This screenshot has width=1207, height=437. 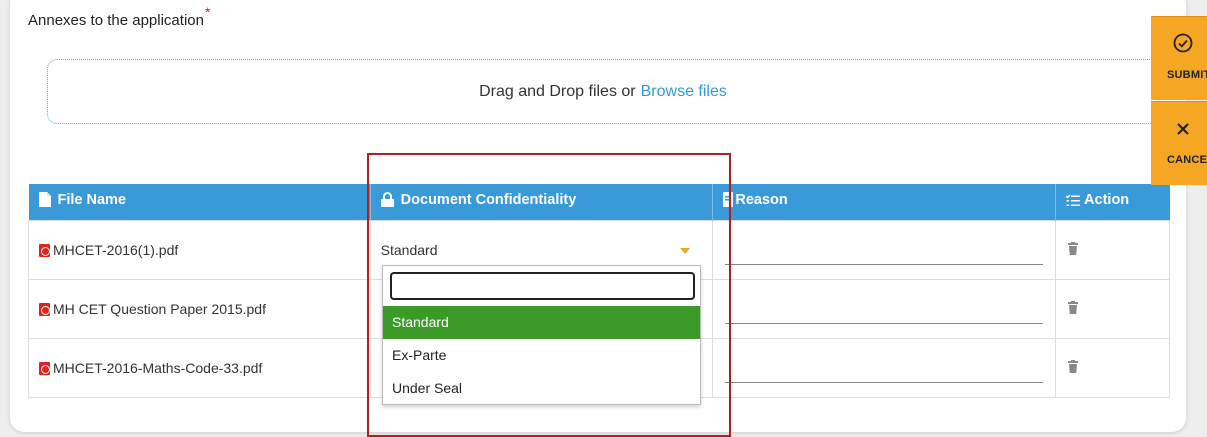 What do you see at coordinates (159, 308) in the screenshot?
I see `file-name: MH CET Question Paper 2015.pdf` at bounding box center [159, 308].